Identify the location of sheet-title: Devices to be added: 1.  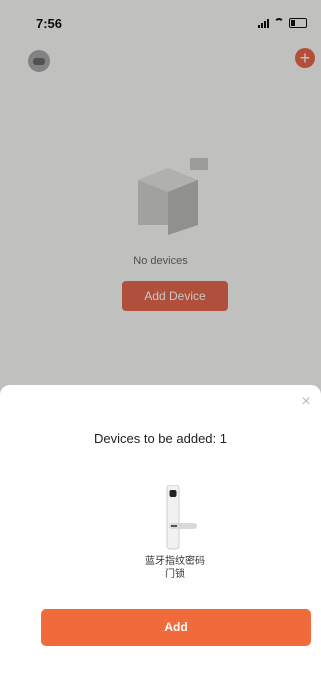
(160, 438).